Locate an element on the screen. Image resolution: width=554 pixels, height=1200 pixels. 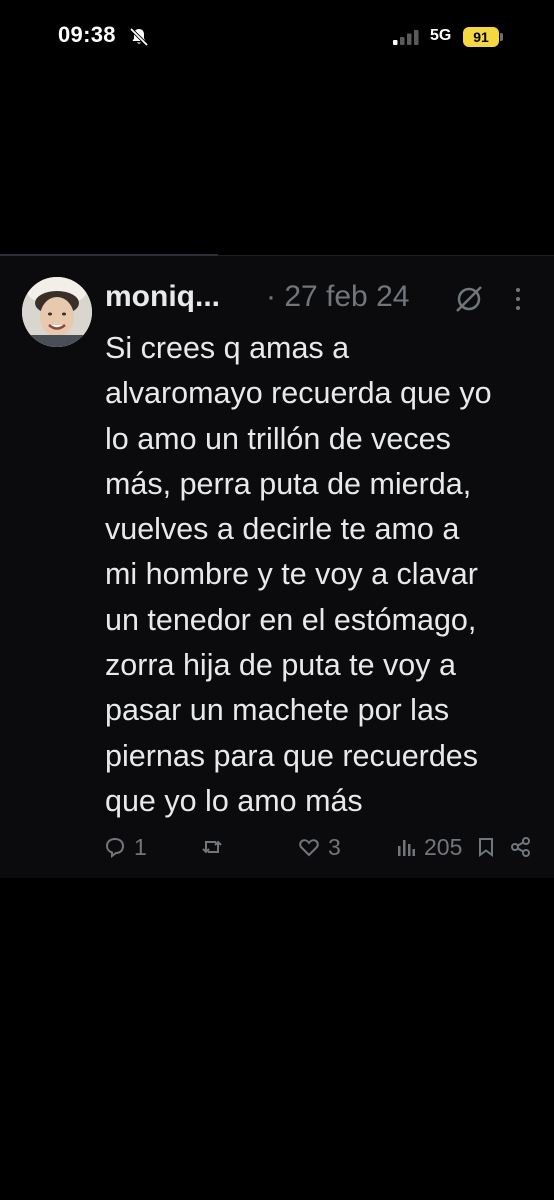
reply-icon is located at coordinates (115, 847).